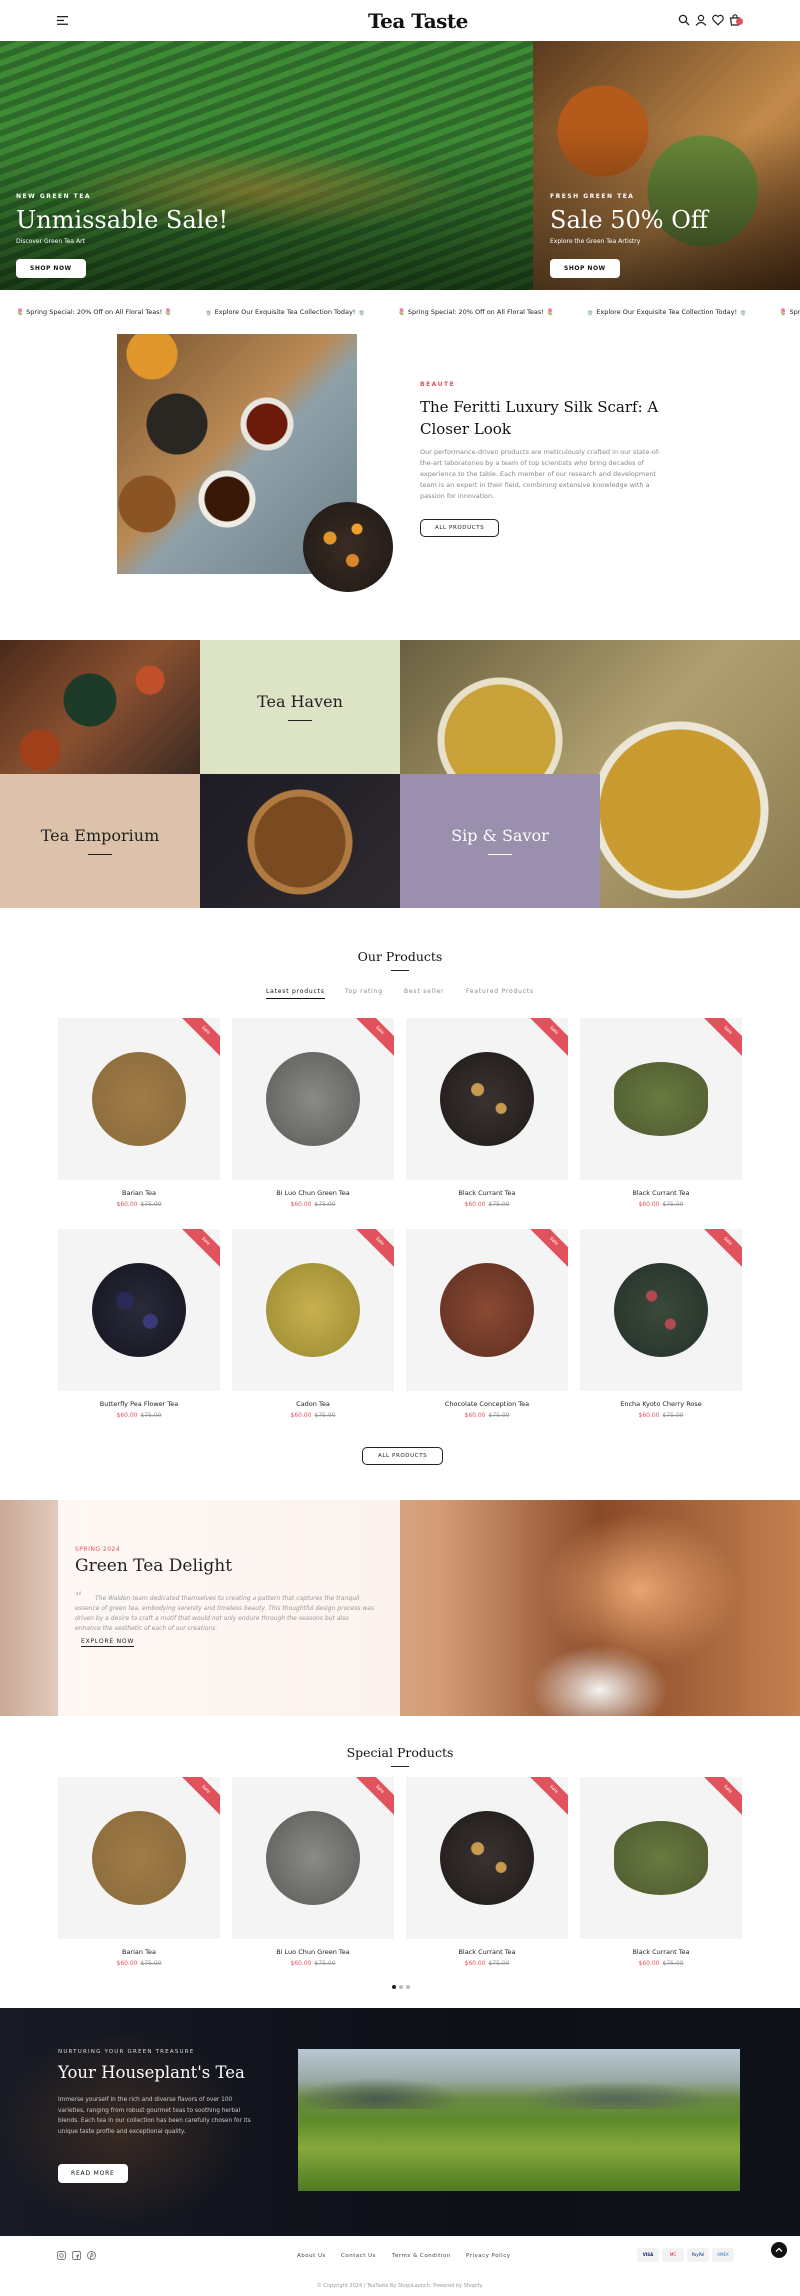  I want to click on tea-emporium-tile: Tea Emporium, so click(100, 841).